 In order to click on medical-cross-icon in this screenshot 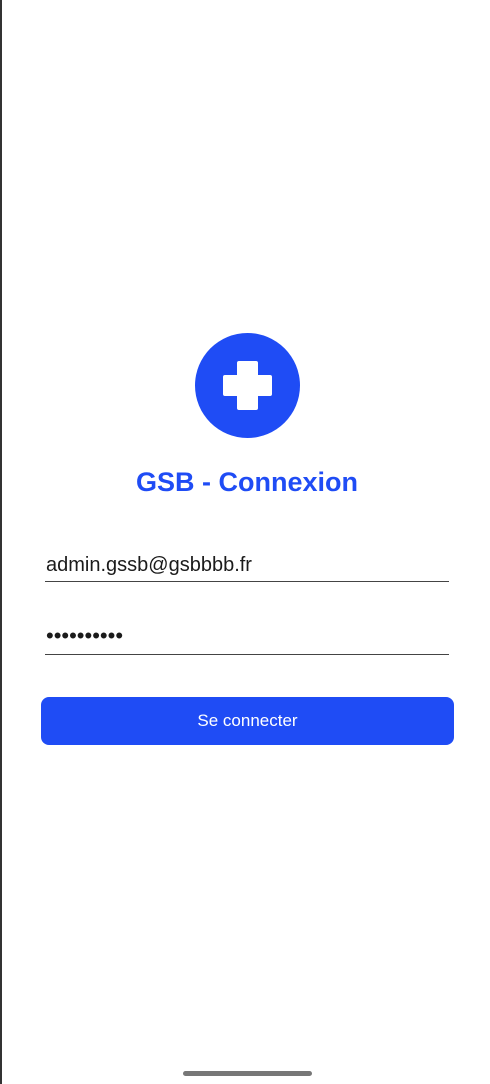, I will do `click(247, 385)`.